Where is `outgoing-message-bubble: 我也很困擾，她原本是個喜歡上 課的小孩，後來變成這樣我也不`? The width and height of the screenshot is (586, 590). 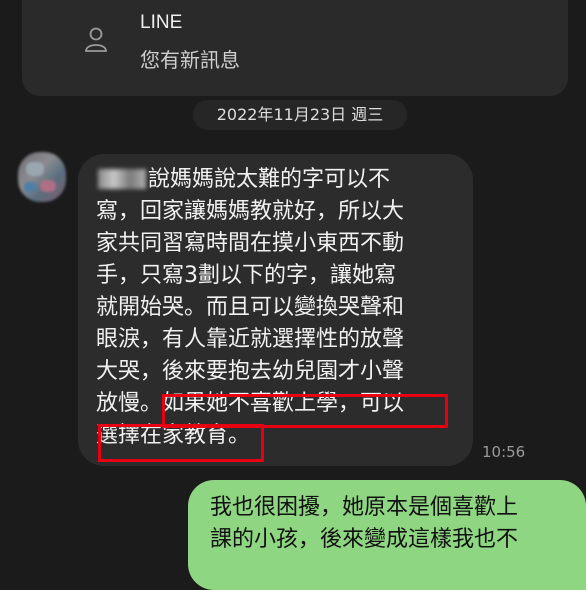
outgoing-message-bubble: 我也很困擾，她原本是個喜歡上 課的小孩，後來變成這樣我也不 is located at coordinates (387, 535).